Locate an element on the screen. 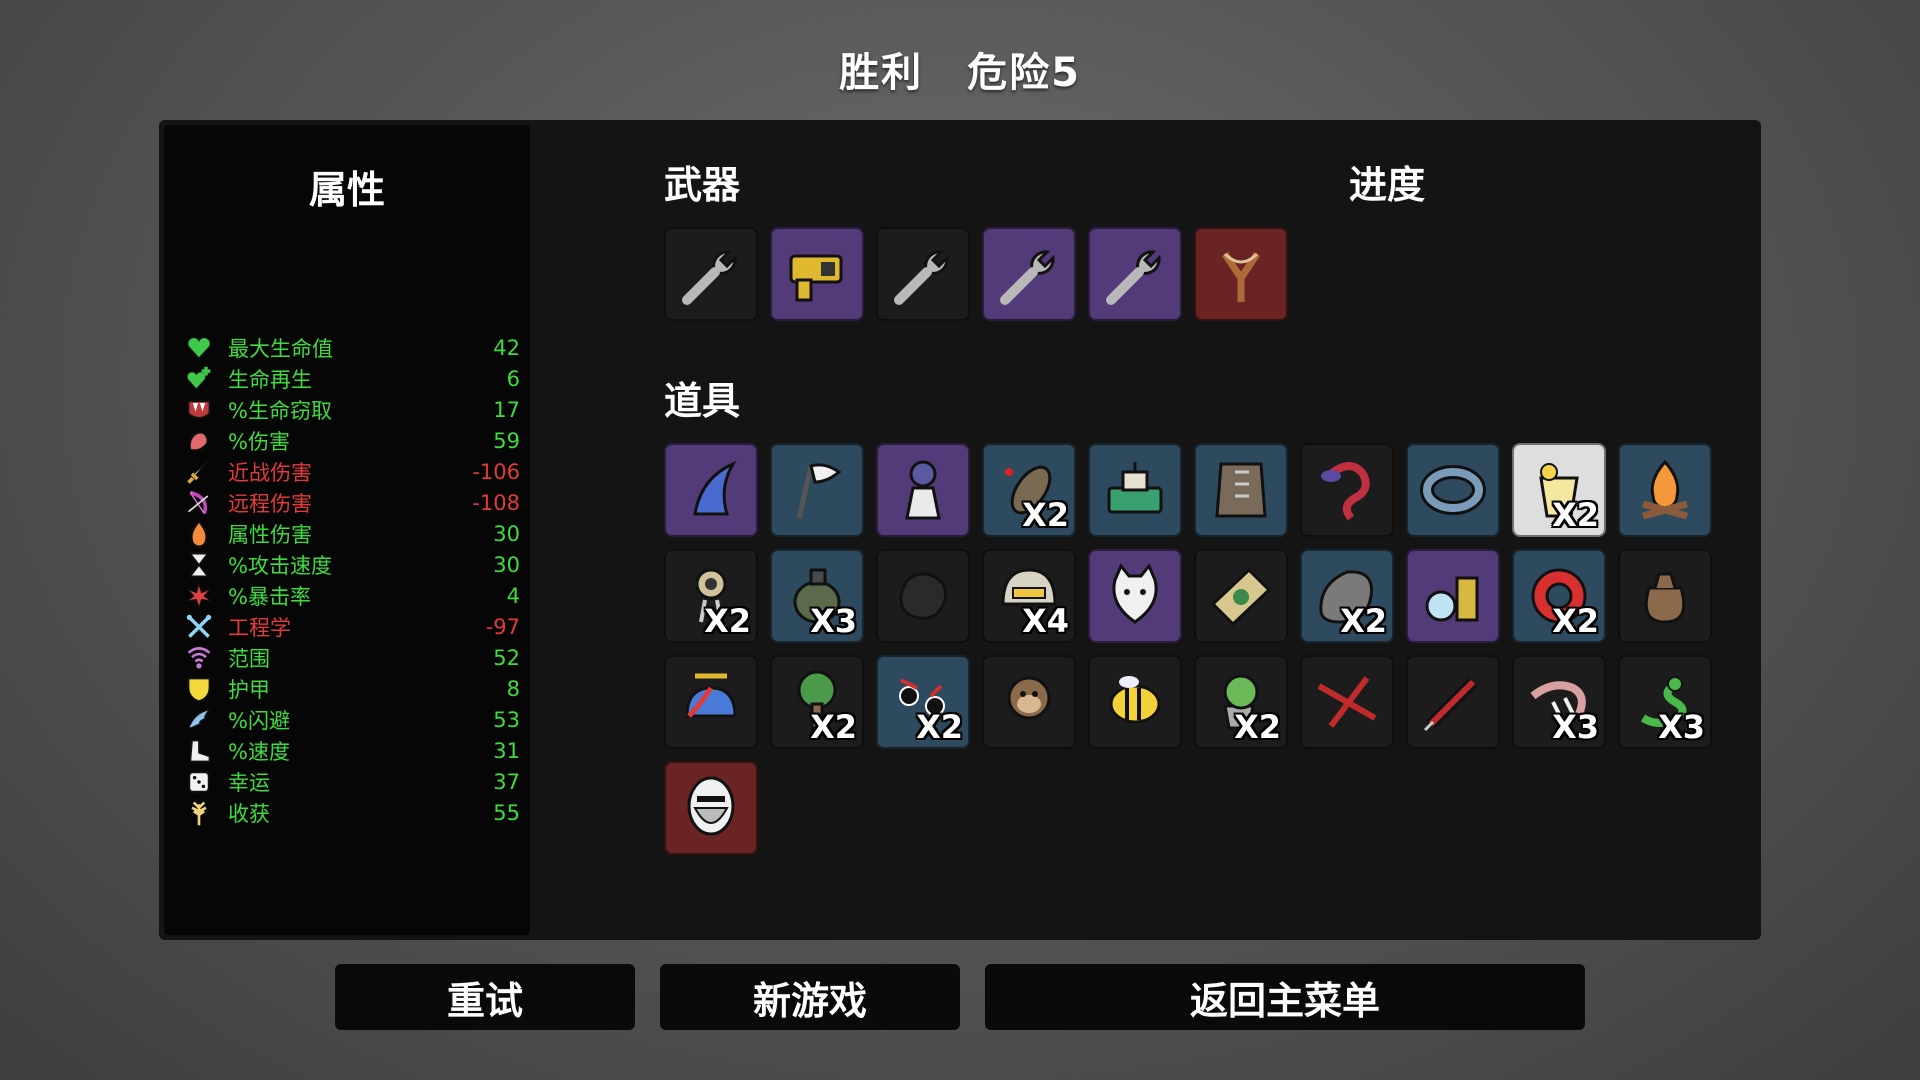  leather-vest-icon is located at coordinates (1241, 490).